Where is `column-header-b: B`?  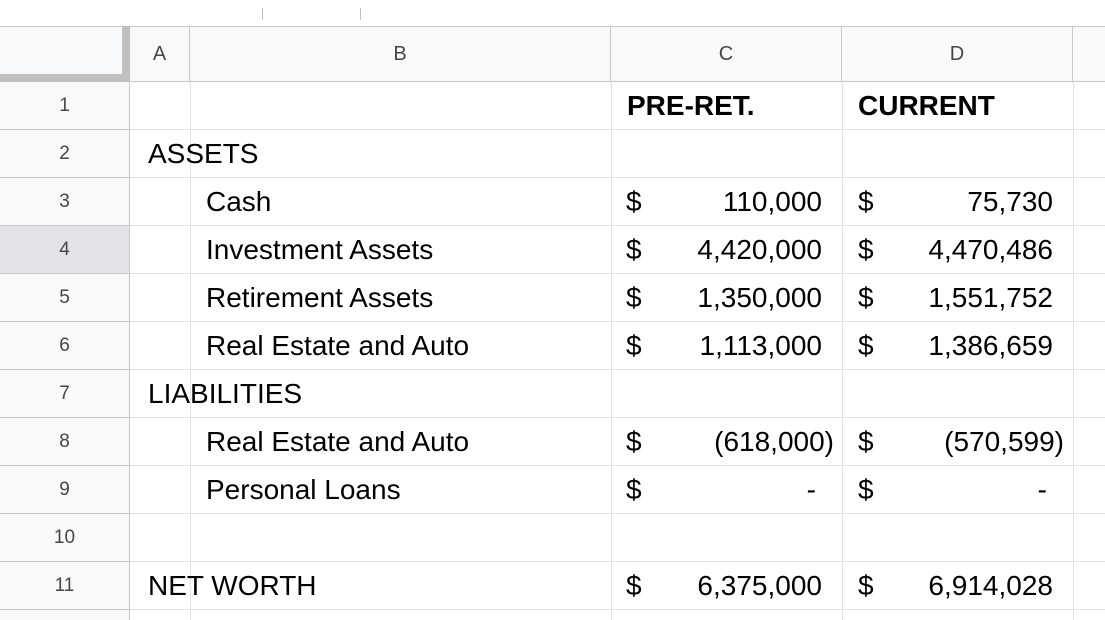 column-header-b: B is located at coordinates (400, 54).